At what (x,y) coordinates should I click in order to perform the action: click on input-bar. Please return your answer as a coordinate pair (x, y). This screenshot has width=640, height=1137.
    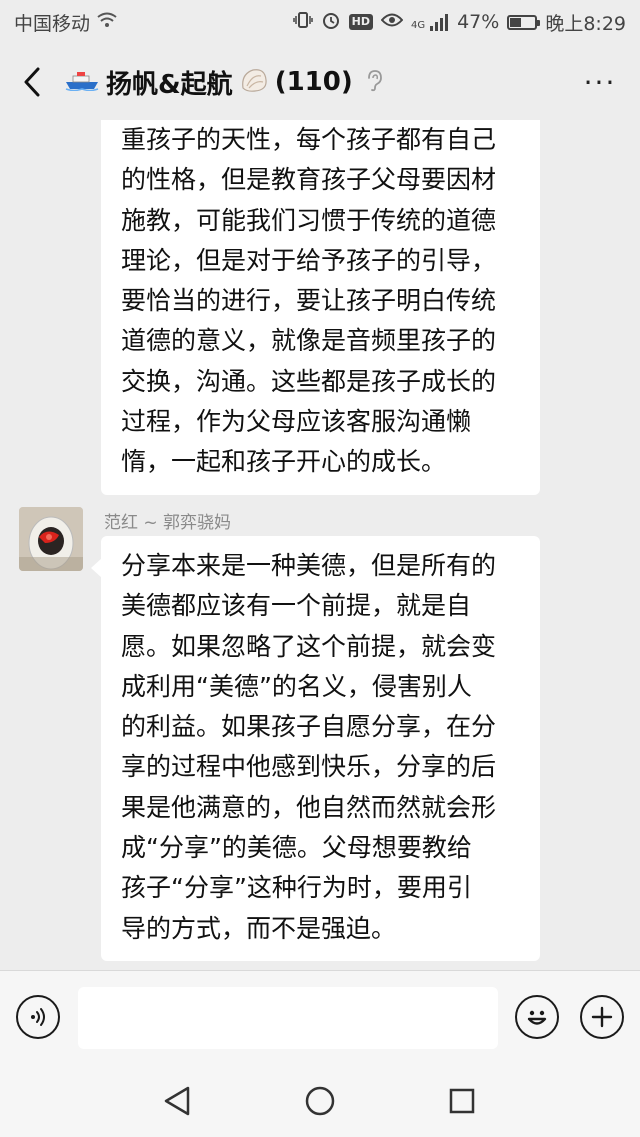
    Looking at the image, I should click on (320, 1018).